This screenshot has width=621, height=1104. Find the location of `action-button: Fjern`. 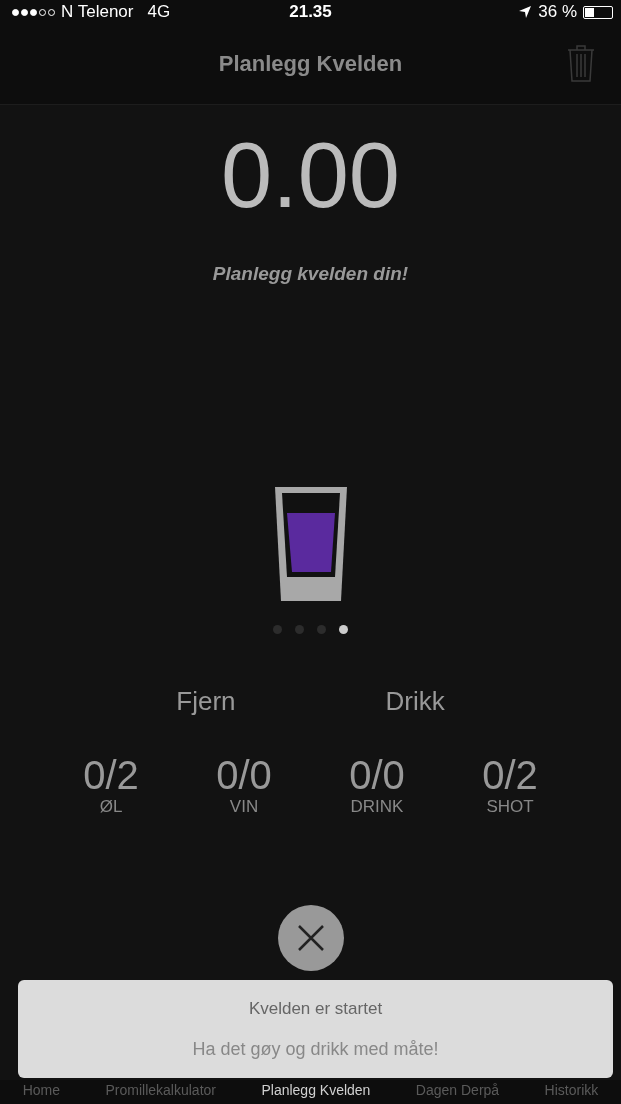

action-button: Fjern is located at coordinates (206, 701).